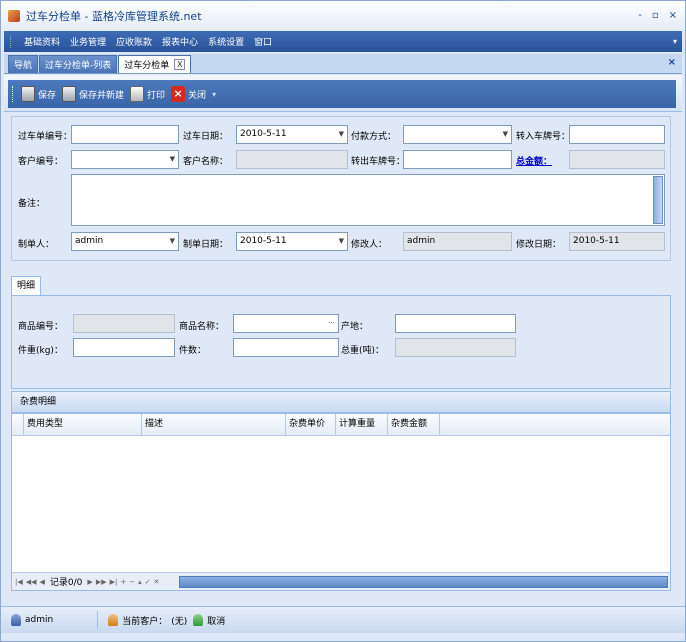  I want to click on column-fee-amount: 杂费金额, so click(414, 424).